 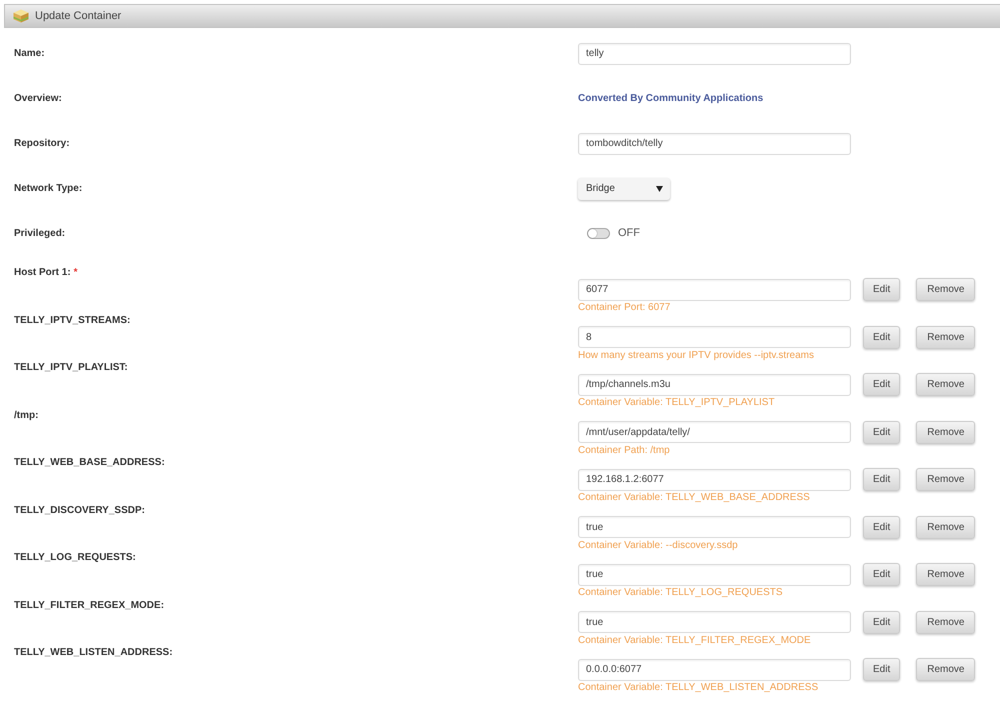 I want to click on field-label: Host Port 1: *, so click(x=46, y=272).